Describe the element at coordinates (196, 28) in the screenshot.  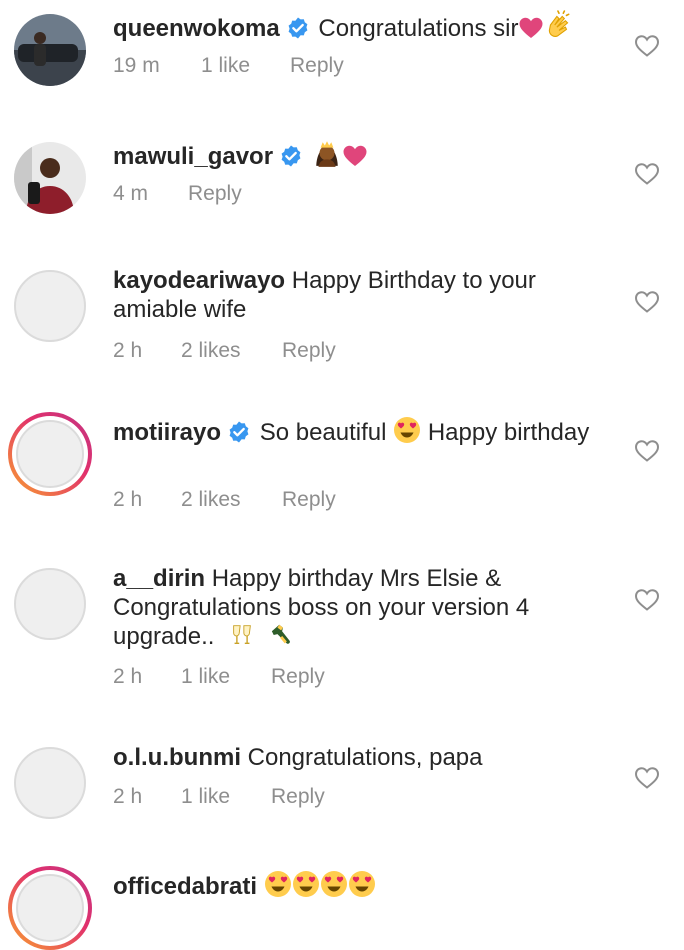
I see `comment-username: queenwokoma` at that location.